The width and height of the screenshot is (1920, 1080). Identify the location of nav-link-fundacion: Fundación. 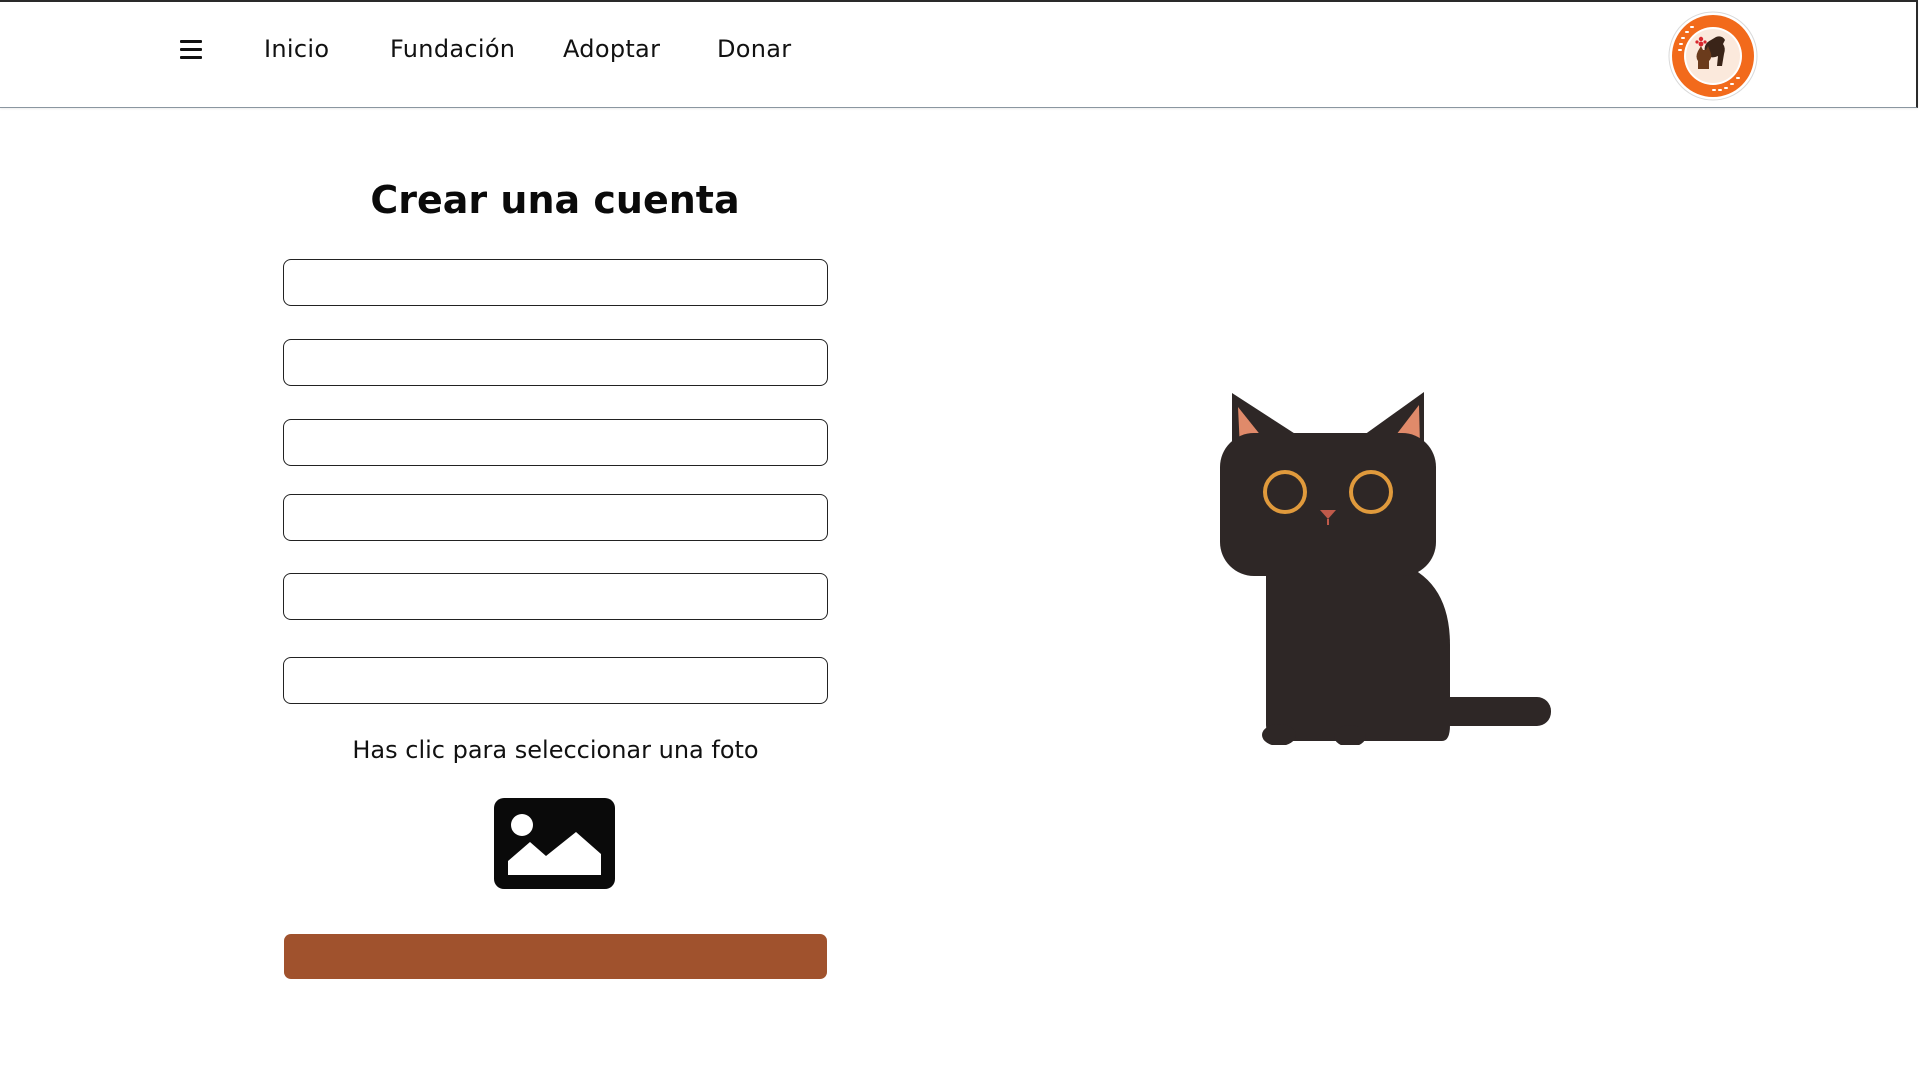
(452, 49).